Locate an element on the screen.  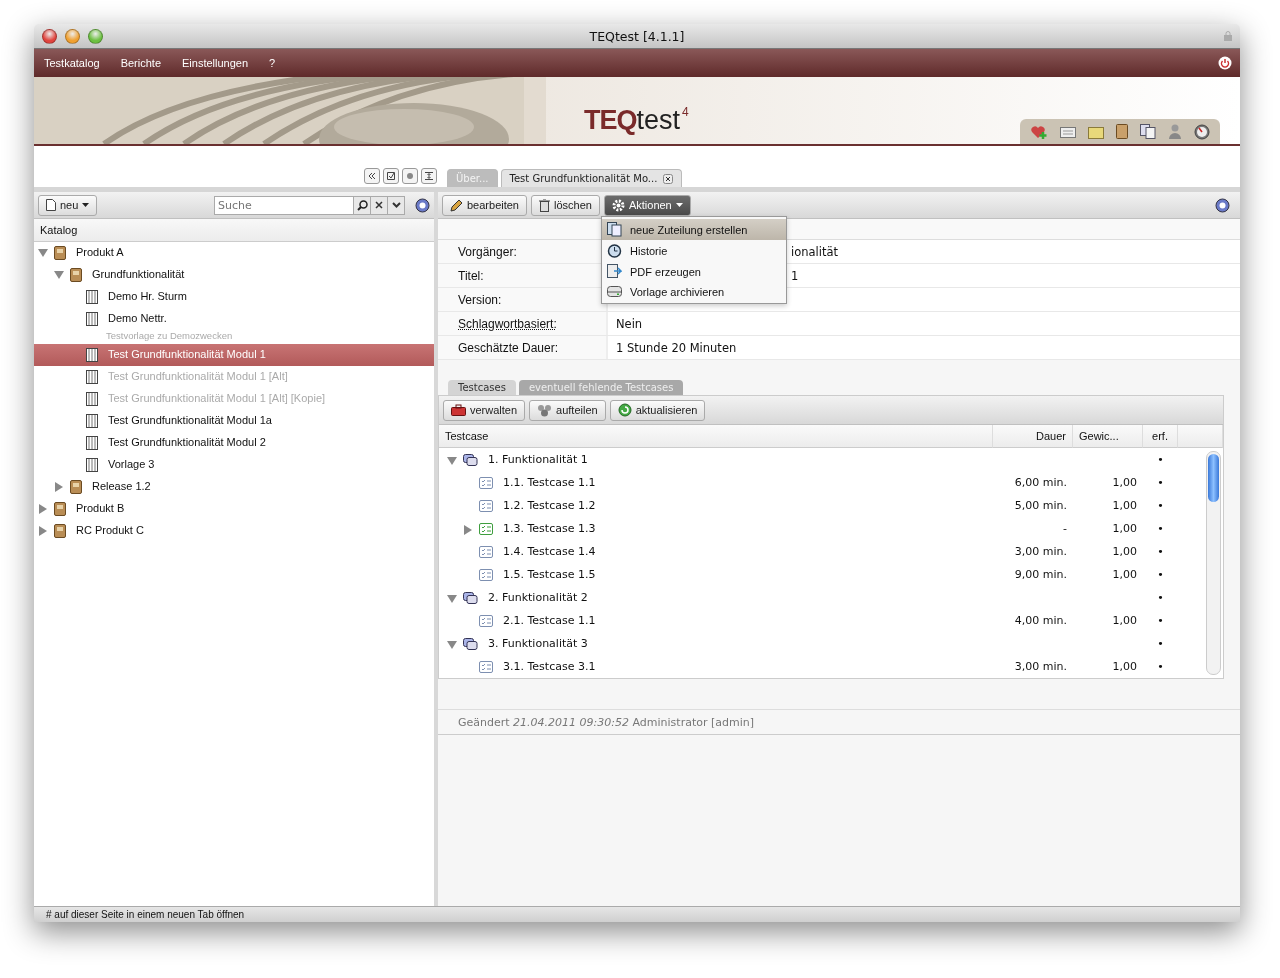
checkbox-button is located at coordinates (391, 176).